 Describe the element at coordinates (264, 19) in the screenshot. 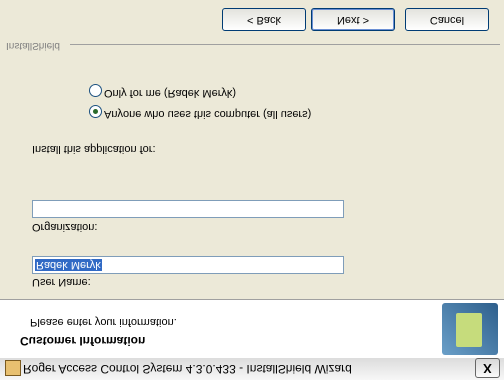

I see `back-button: < Back` at that location.